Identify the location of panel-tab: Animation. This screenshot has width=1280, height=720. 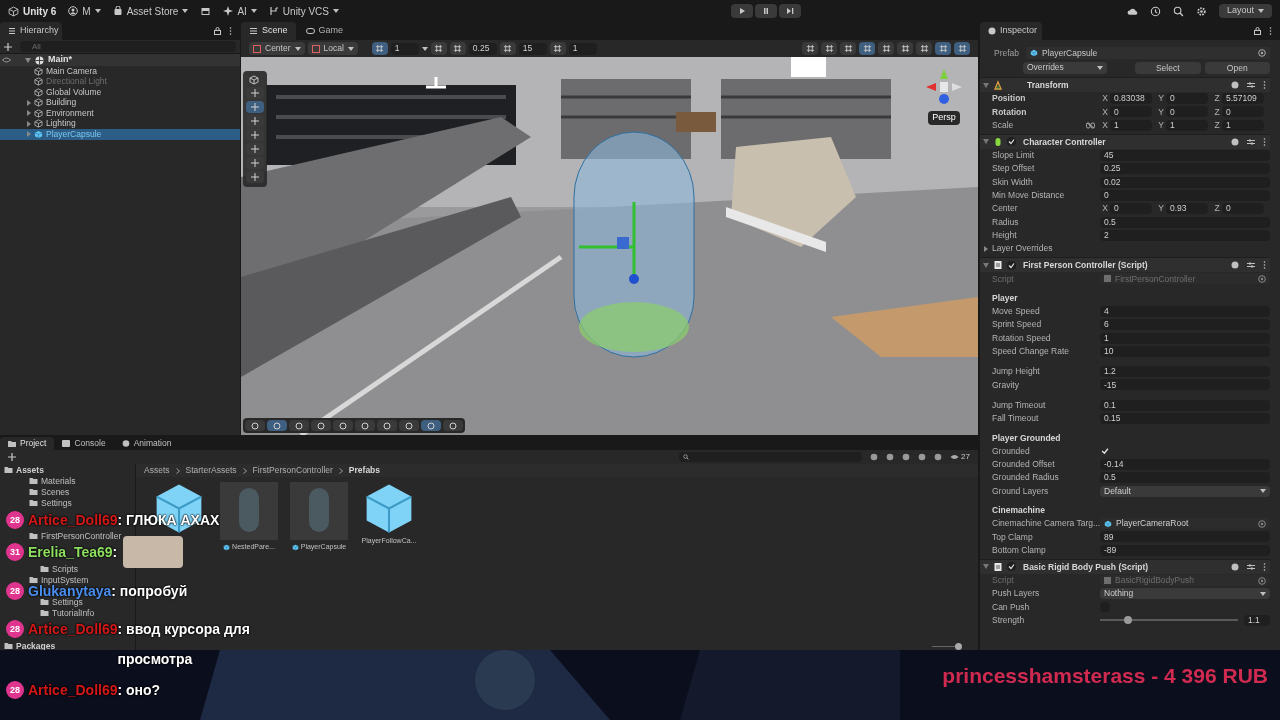
(146, 443).